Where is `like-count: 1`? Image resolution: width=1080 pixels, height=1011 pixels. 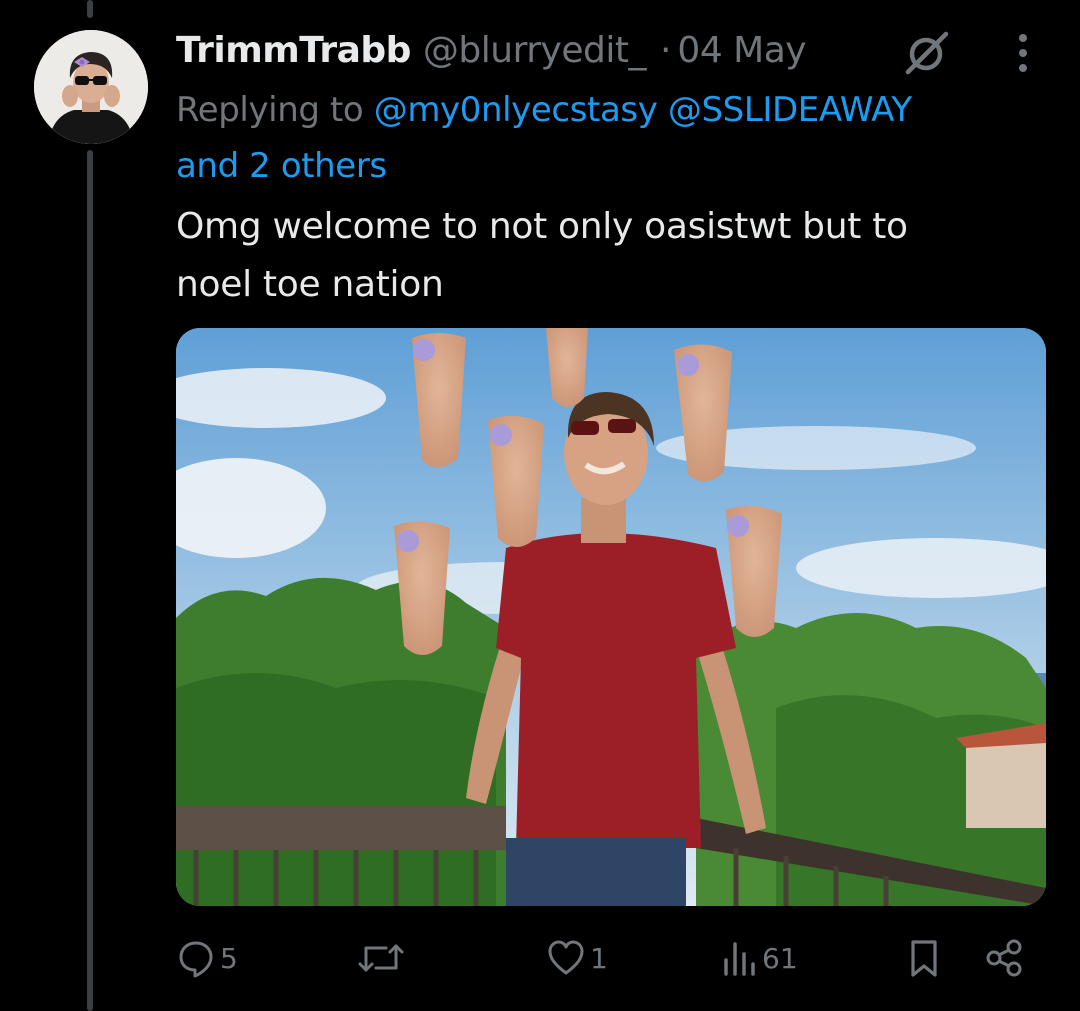 like-count: 1 is located at coordinates (599, 958).